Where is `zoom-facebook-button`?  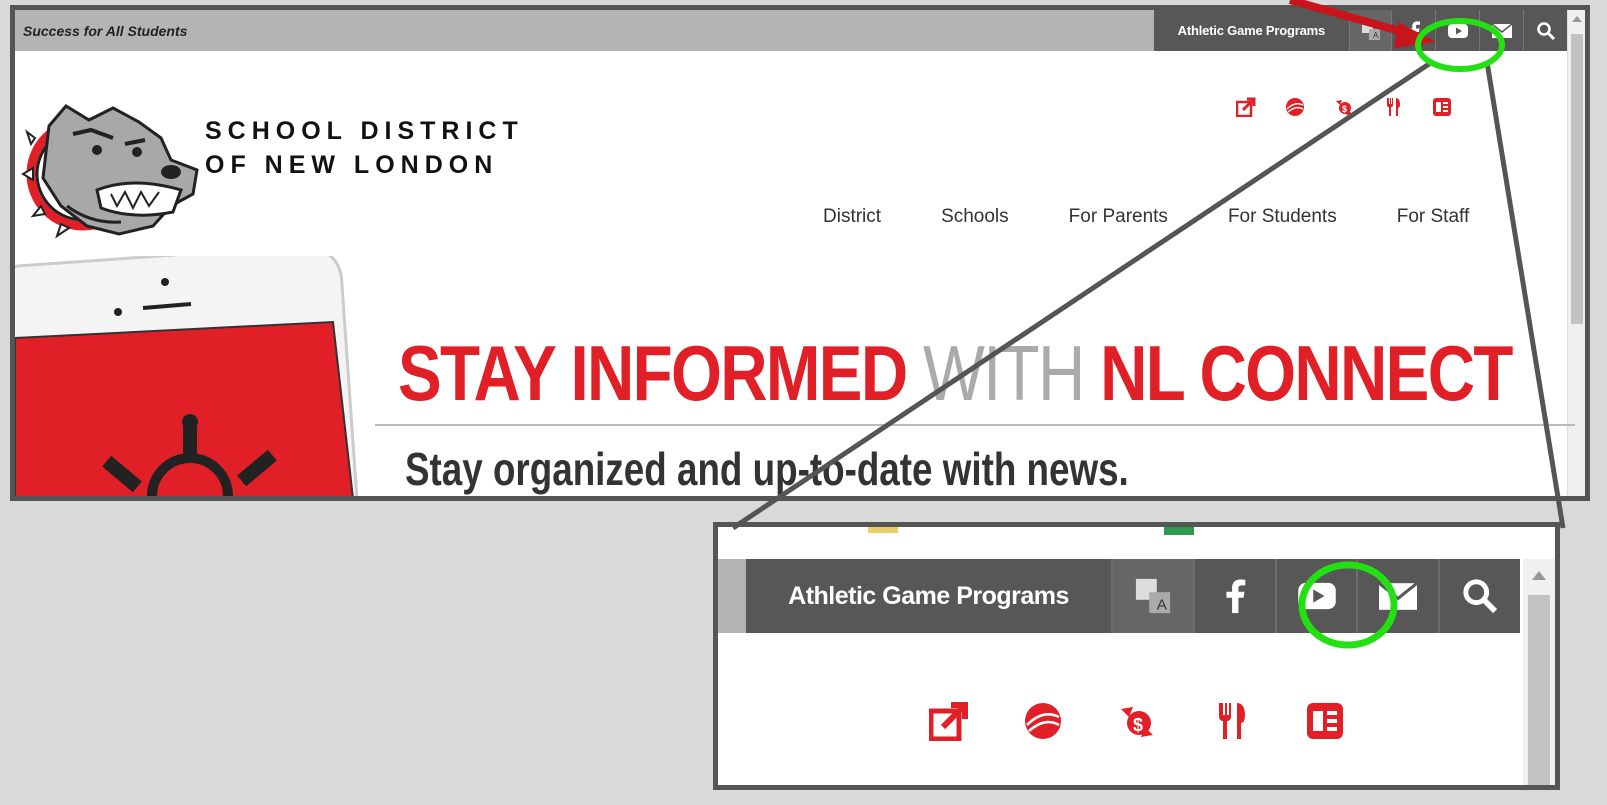 zoom-facebook-button is located at coordinates (1233, 596).